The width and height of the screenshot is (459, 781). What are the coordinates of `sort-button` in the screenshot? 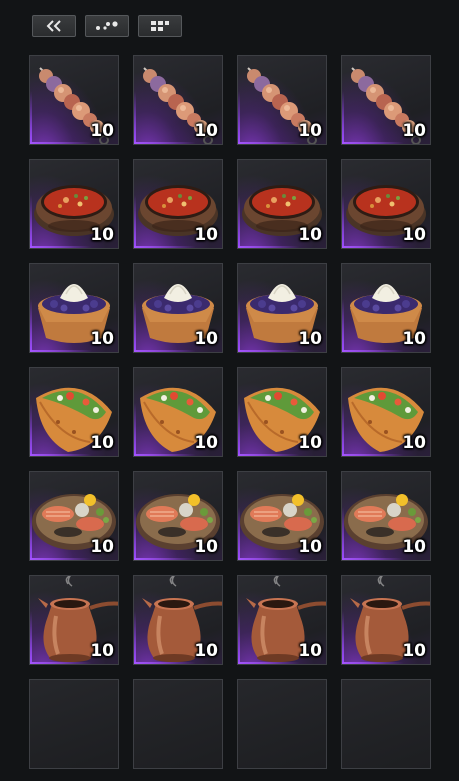 It's located at (107, 26).